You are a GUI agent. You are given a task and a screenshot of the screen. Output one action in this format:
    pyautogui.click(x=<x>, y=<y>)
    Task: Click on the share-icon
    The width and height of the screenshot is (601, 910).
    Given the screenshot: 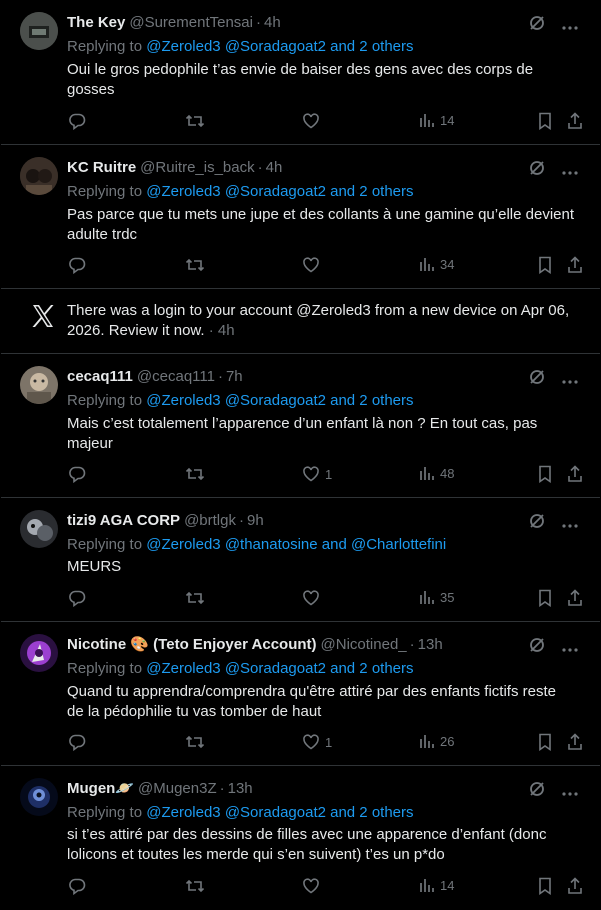 What is the action you would take?
    pyautogui.click(x=575, y=264)
    